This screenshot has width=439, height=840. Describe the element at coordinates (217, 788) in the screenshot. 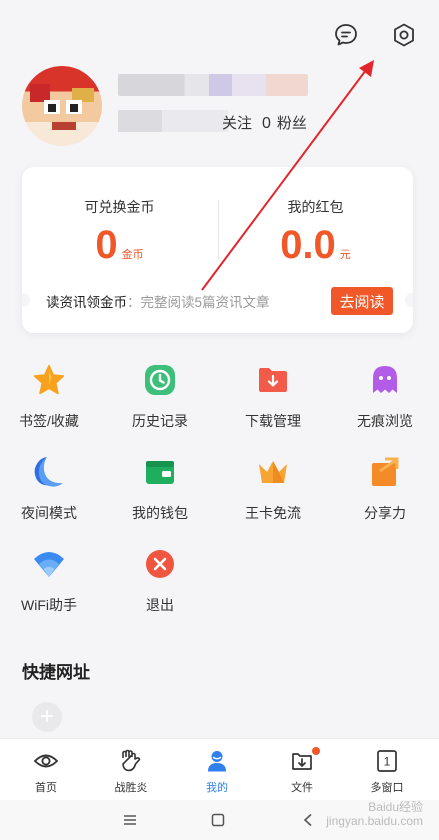

I see `nav-label: 我的` at that location.